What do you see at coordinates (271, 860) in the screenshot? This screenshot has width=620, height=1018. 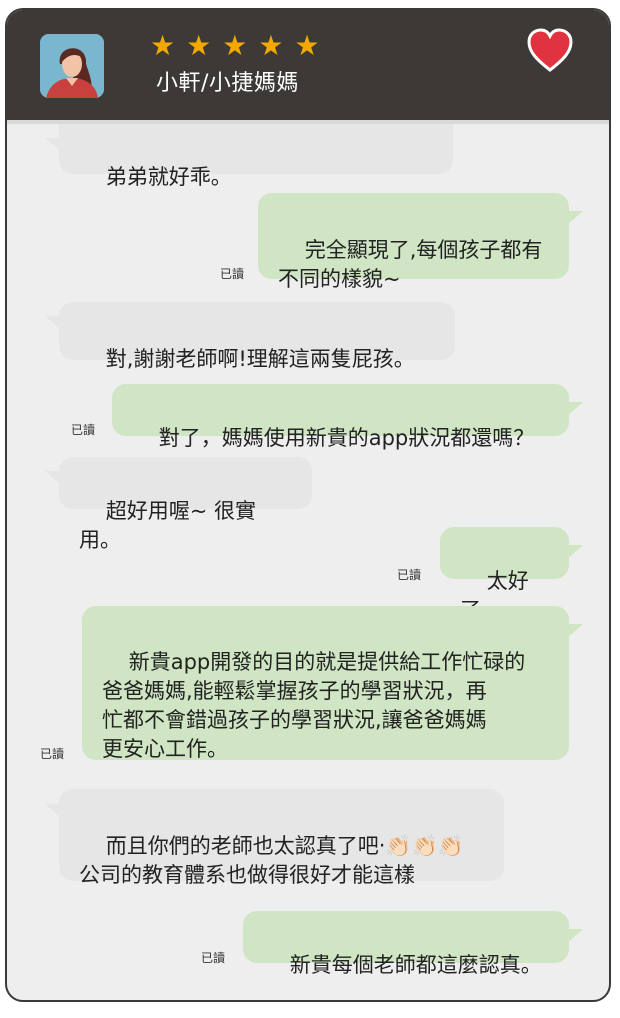 I see `message-text: 而且你們的老師也太認真了吧‧👏🏻👏🏻👏🏻 公司的教育體系也做得很好才能這樣` at bounding box center [271, 860].